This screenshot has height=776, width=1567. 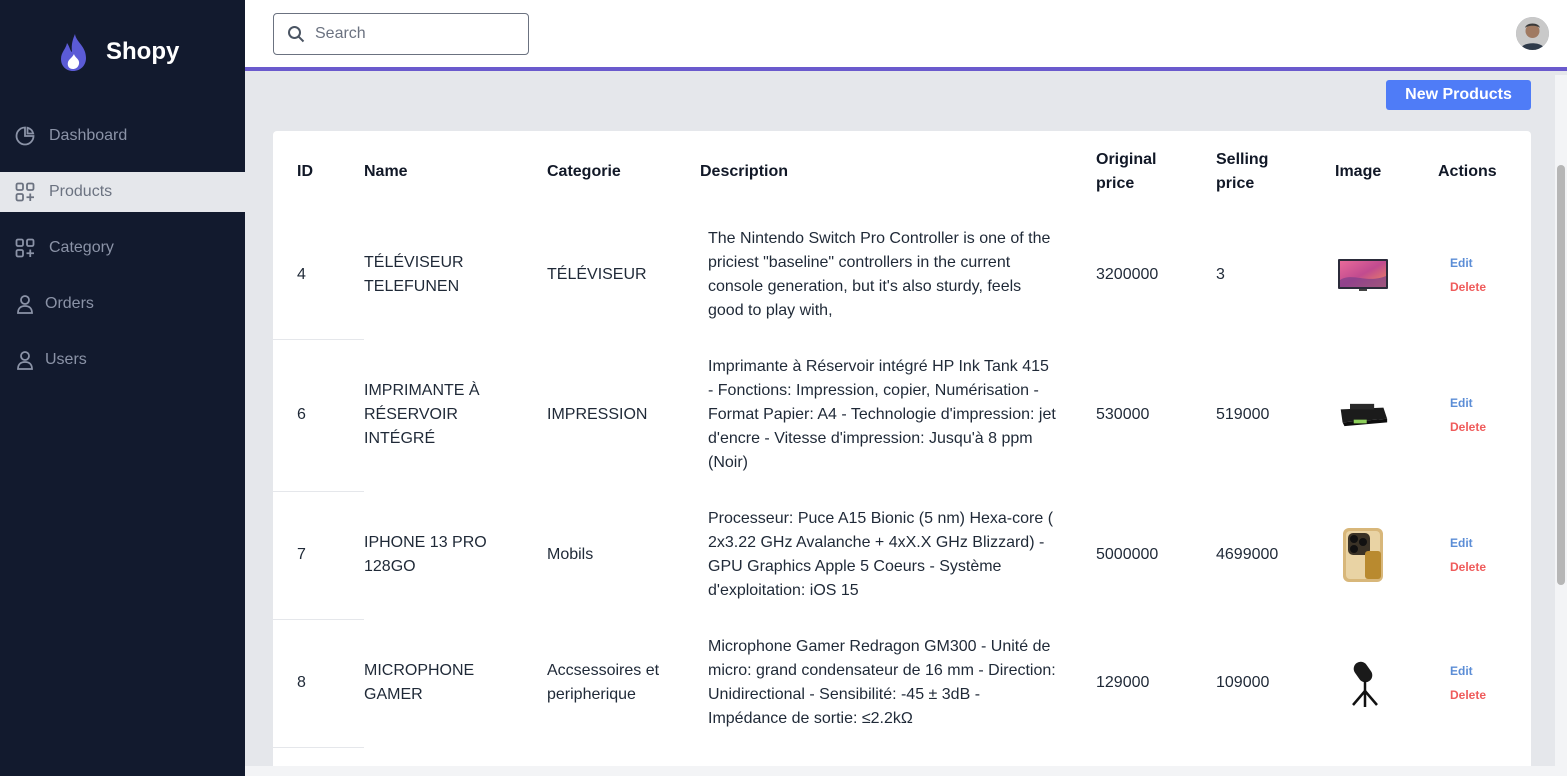 What do you see at coordinates (66, 359) in the screenshot?
I see `sidebar-item-label: Users` at bounding box center [66, 359].